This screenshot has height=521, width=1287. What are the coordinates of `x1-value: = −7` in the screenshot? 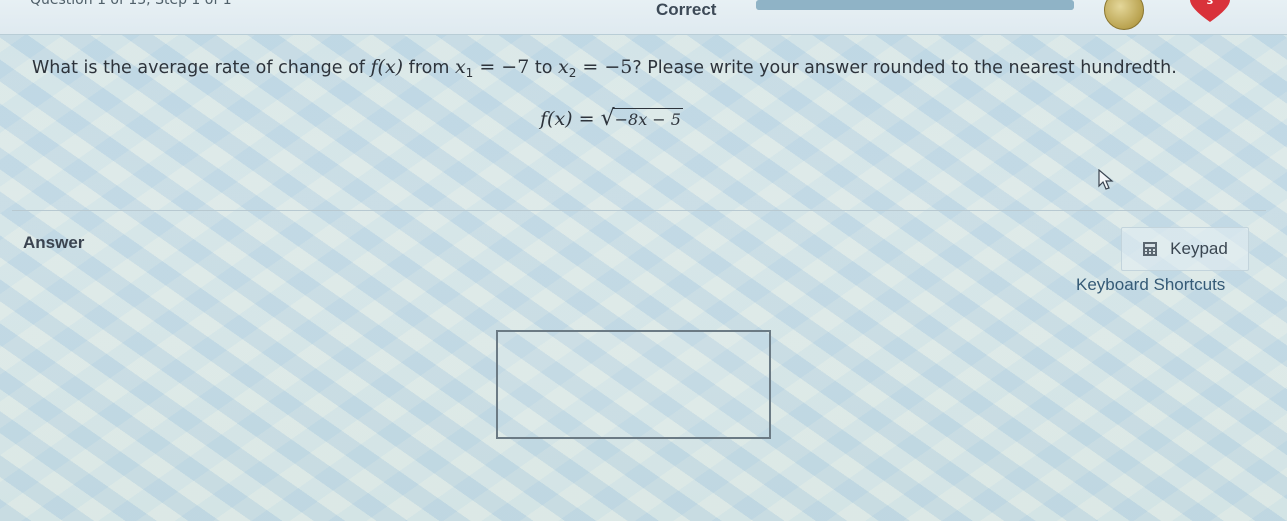 It's located at (501, 67).